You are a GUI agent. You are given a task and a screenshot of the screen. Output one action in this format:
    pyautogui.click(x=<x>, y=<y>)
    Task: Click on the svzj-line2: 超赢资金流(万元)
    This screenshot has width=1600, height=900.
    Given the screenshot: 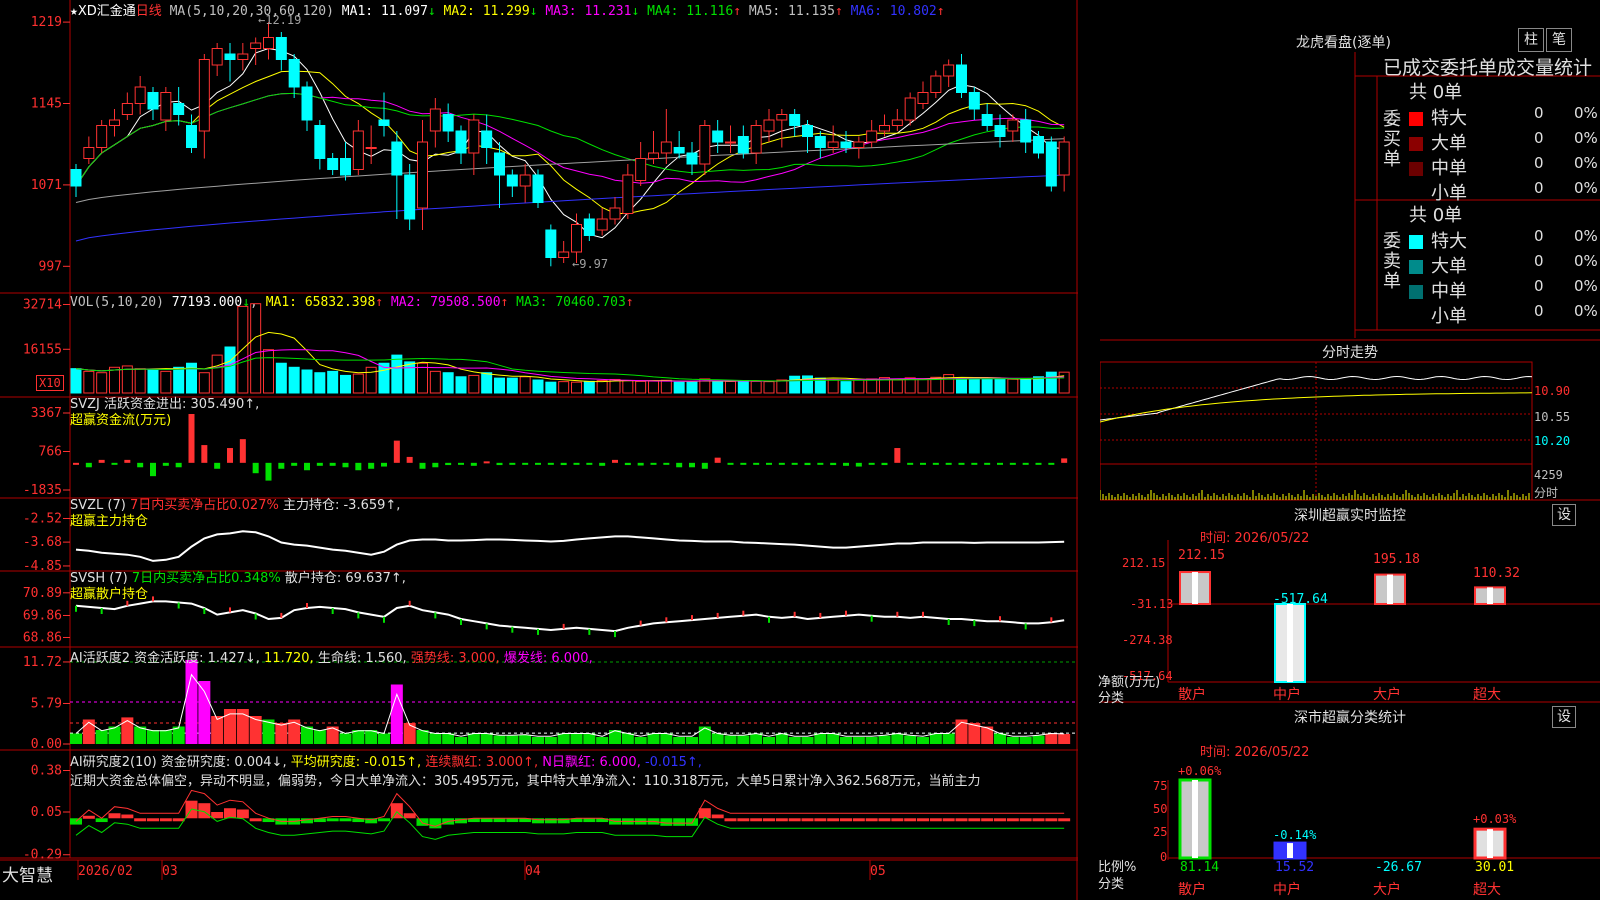 What is the action you would take?
    pyautogui.click(x=121, y=420)
    